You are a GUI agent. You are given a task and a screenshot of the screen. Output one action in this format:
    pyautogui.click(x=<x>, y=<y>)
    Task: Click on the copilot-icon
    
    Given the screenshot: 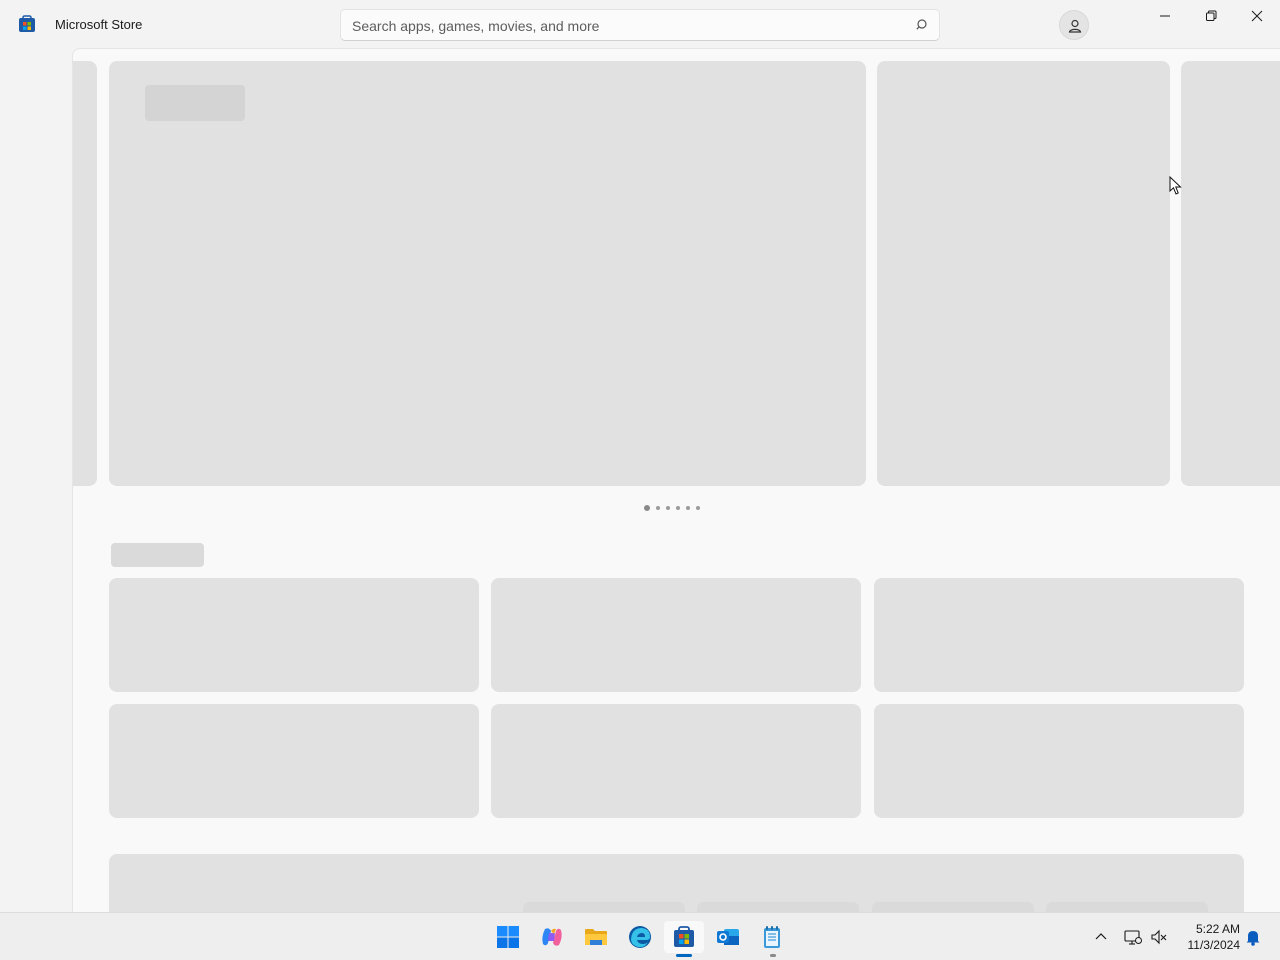 What is the action you would take?
    pyautogui.click(x=552, y=937)
    